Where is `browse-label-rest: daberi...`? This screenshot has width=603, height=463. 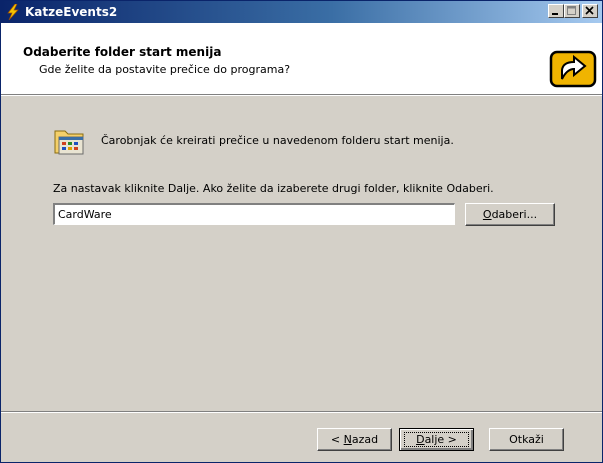 browse-label-rest: daberi... is located at coordinates (514, 214).